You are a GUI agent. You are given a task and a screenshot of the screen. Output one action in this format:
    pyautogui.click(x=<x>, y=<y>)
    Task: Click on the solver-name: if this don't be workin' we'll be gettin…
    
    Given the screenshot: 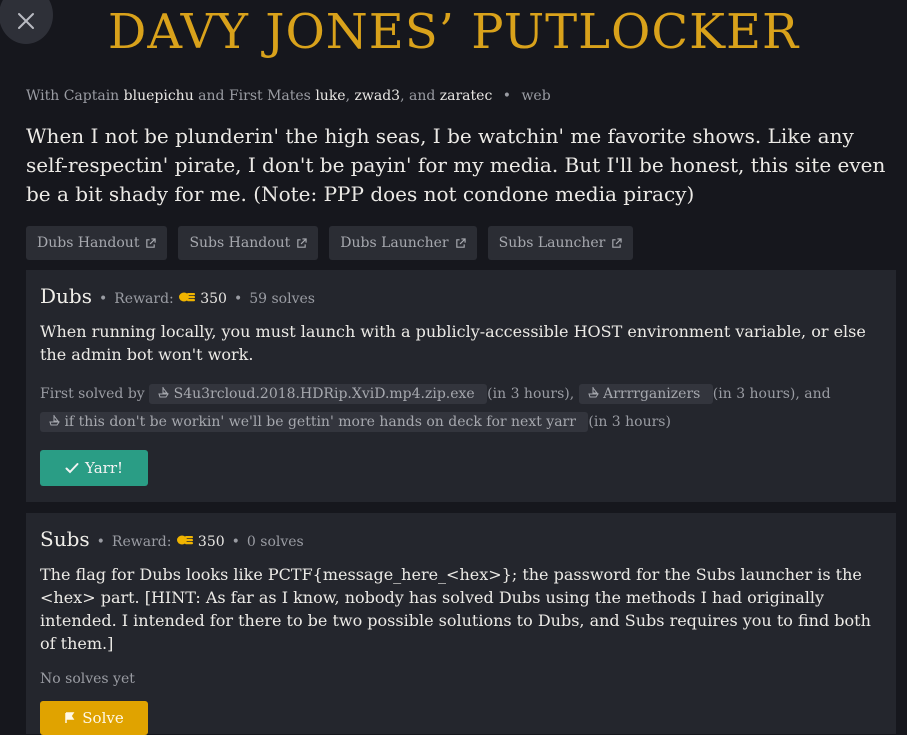 What is the action you would take?
    pyautogui.click(x=320, y=422)
    